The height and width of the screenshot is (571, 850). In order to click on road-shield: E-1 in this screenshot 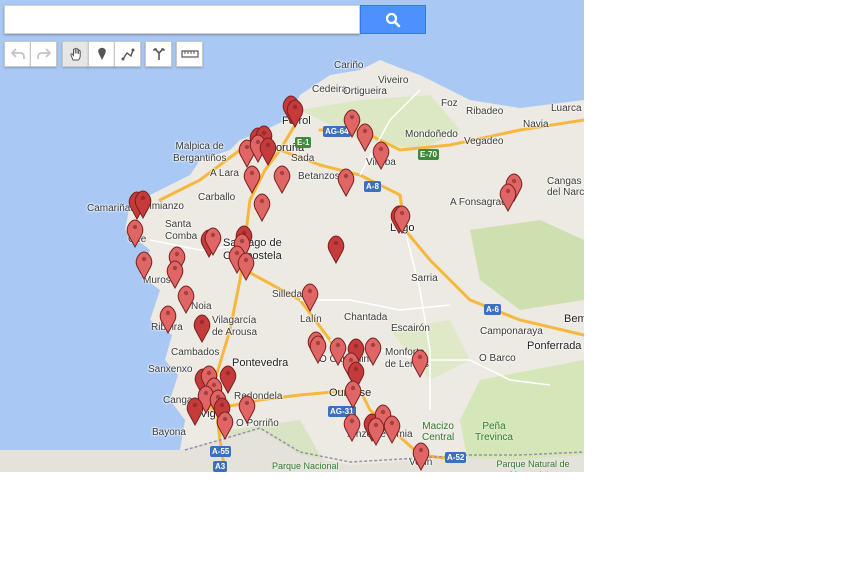, I will do `click(303, 142)`.